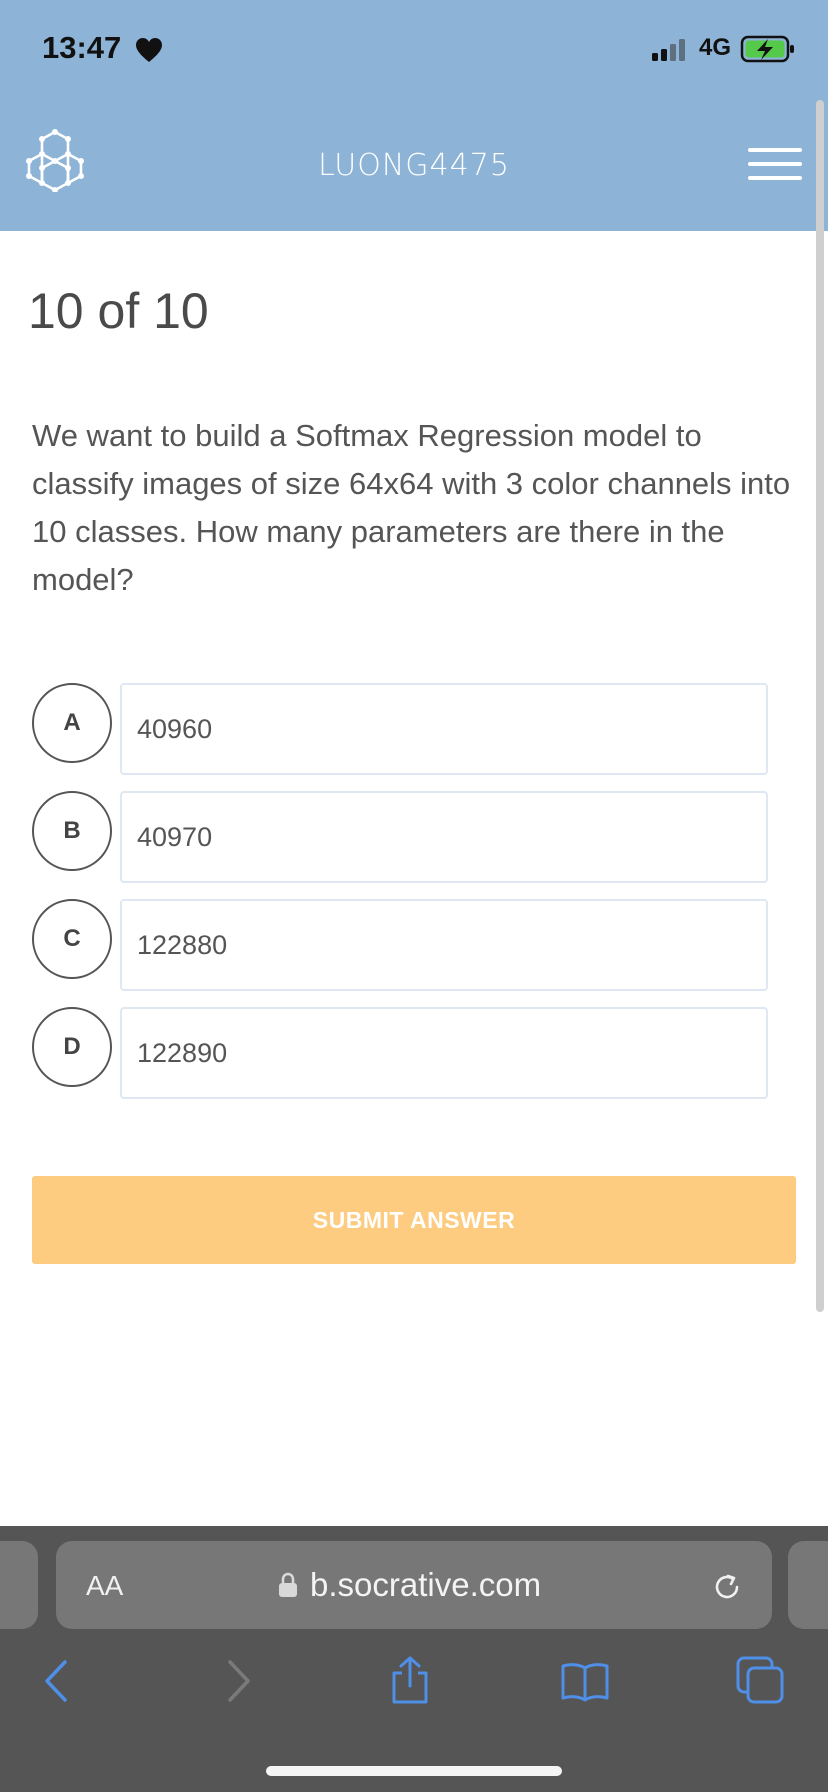 This screenshot has height=1792, width=828. I want to click on answer-option-b: B 40970, so click(400, 837).